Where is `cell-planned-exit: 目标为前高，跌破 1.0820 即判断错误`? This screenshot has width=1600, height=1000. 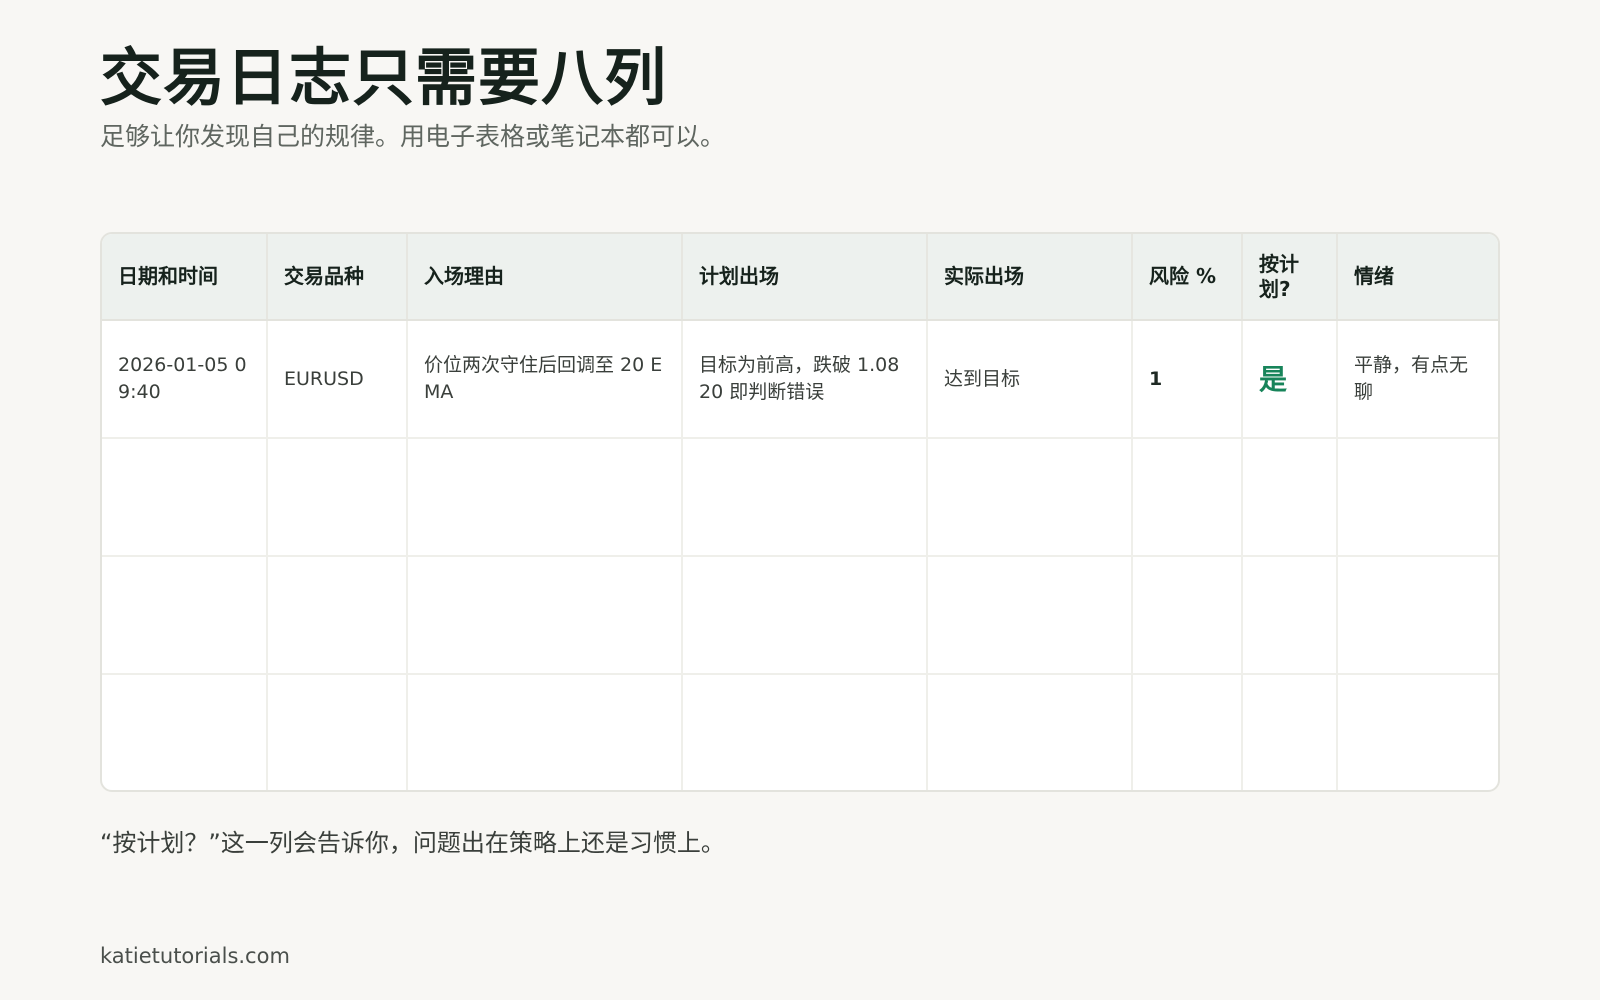
cell-planned-exit: 目标为前高，跌破 1.0820 即判断错误 is located at coordinates (805, 379).